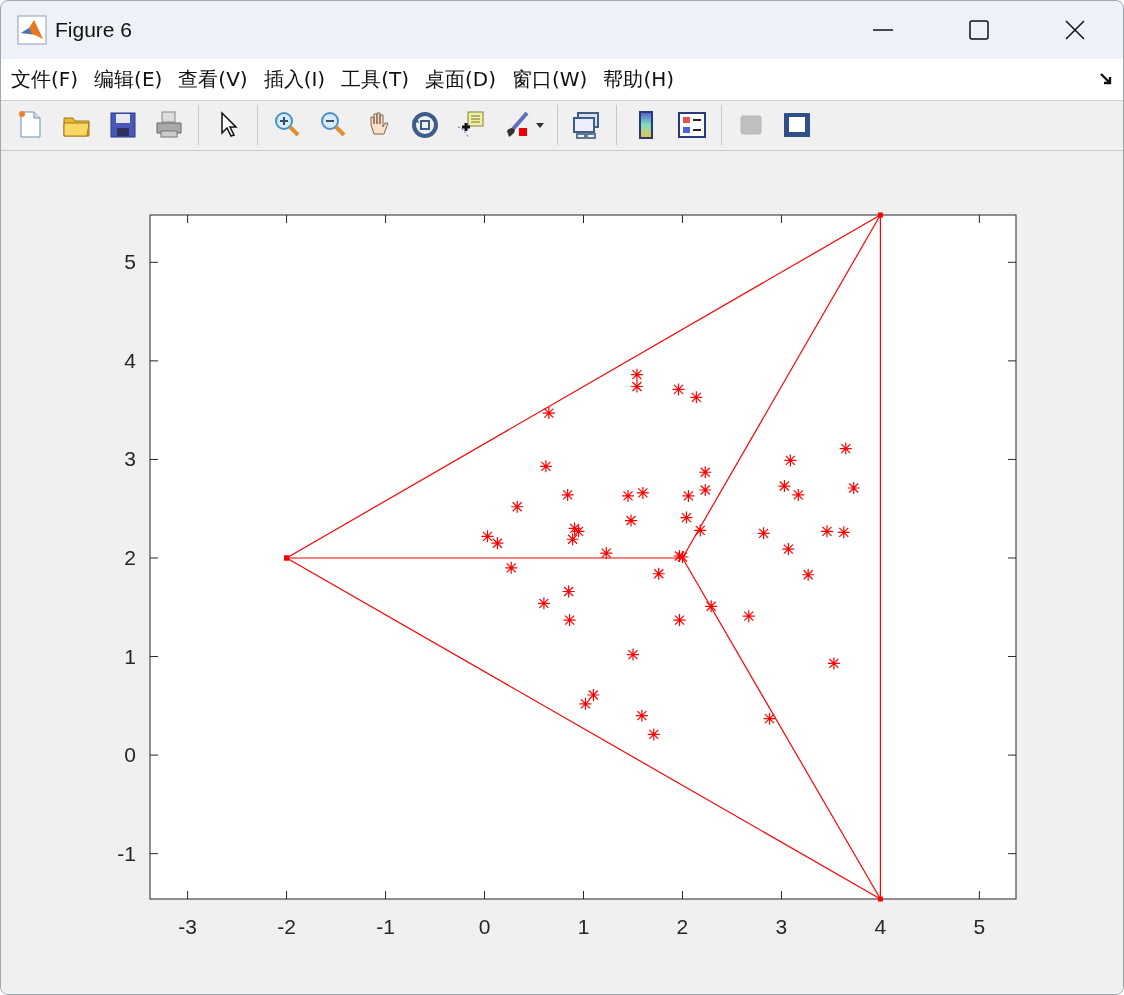  Describe the element at coordinates (130, 656) in the screenshot. I see `y-tick-label: 1` at that location.